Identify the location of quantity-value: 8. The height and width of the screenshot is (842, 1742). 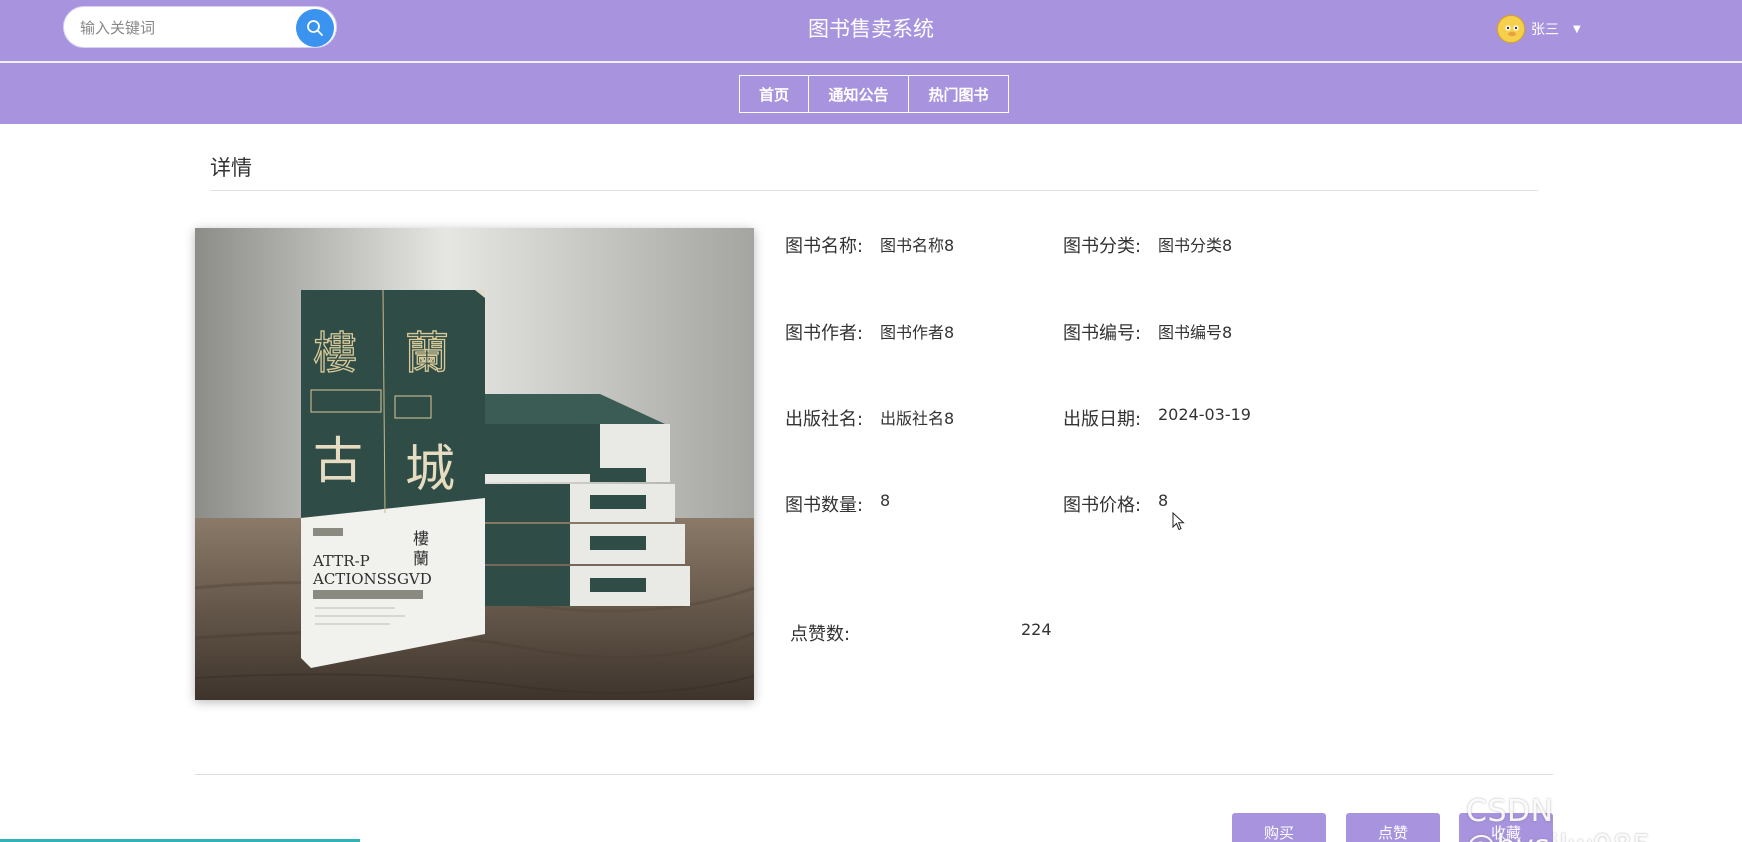
(885, 500).